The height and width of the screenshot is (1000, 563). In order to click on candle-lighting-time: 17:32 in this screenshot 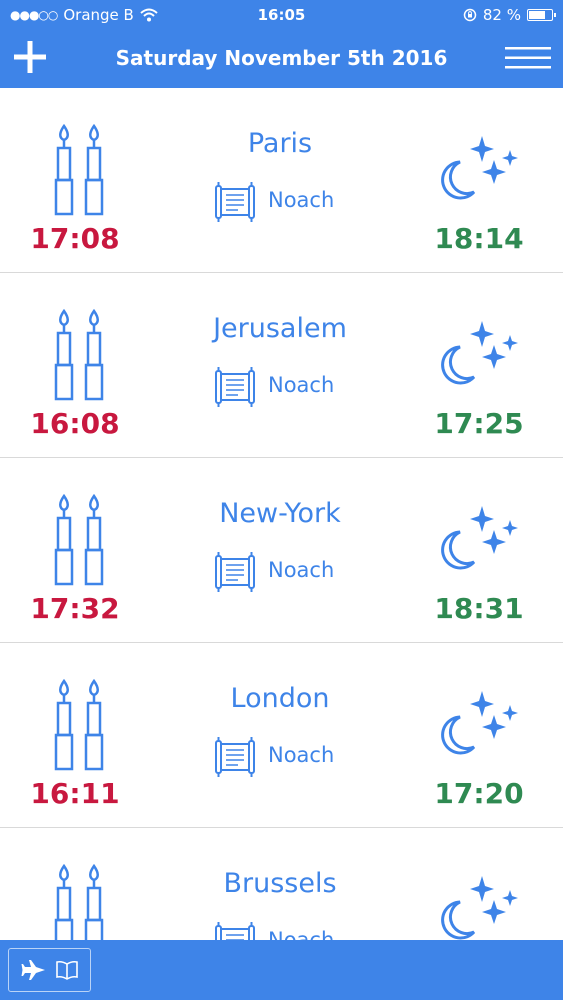, I will do `click(75, 608)`.